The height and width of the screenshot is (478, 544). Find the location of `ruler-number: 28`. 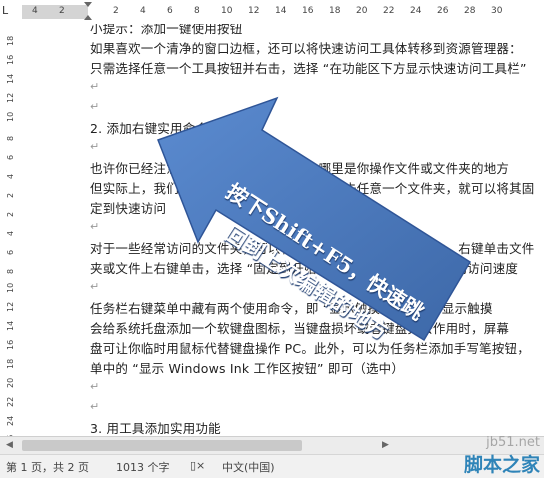

ruler-number: 28 is located at coordinates (470, 11).